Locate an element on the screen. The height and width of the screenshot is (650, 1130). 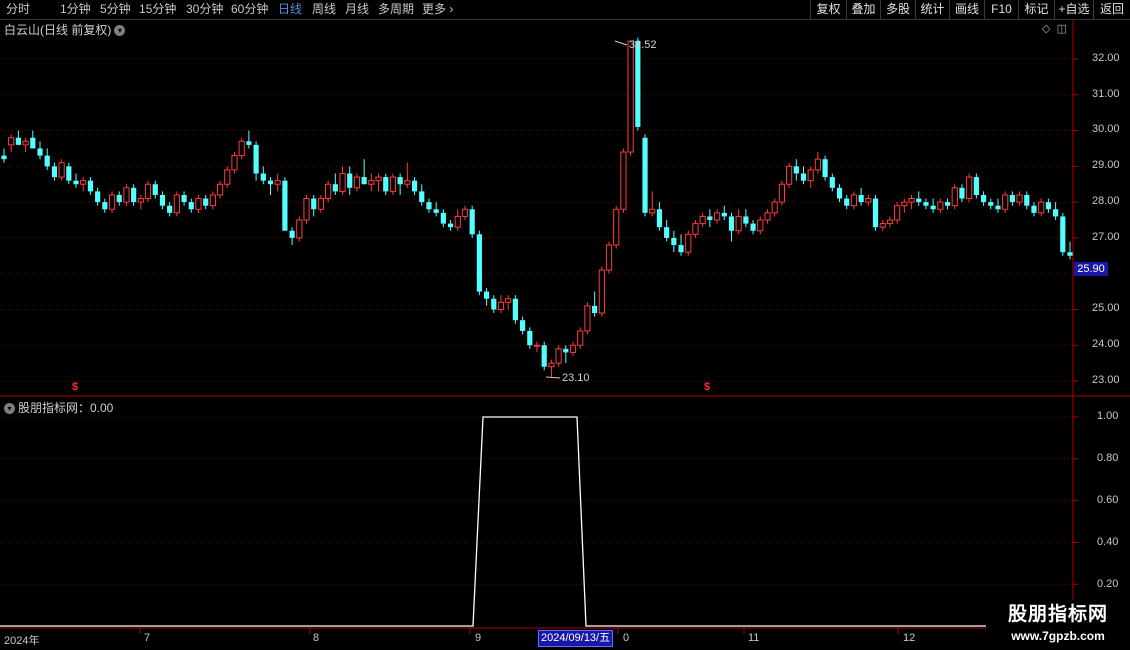
price-tick: 29.00 is located at coordinates (1106, 165).